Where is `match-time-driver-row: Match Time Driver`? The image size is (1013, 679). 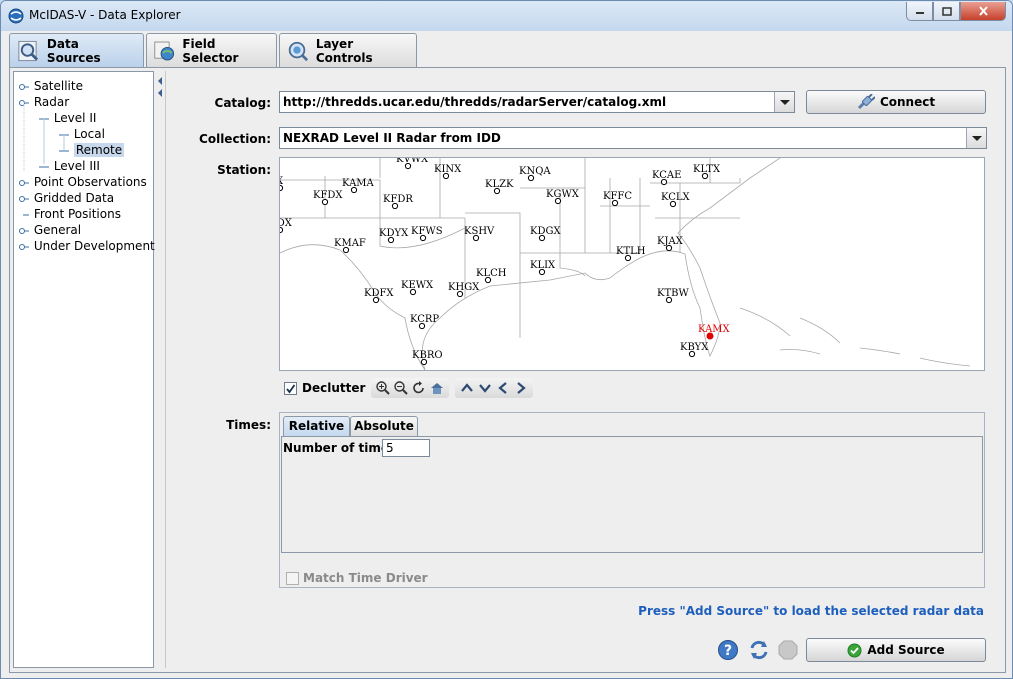 match-time-driver-row: Match Time Driver is located at coordinates (357, 578).